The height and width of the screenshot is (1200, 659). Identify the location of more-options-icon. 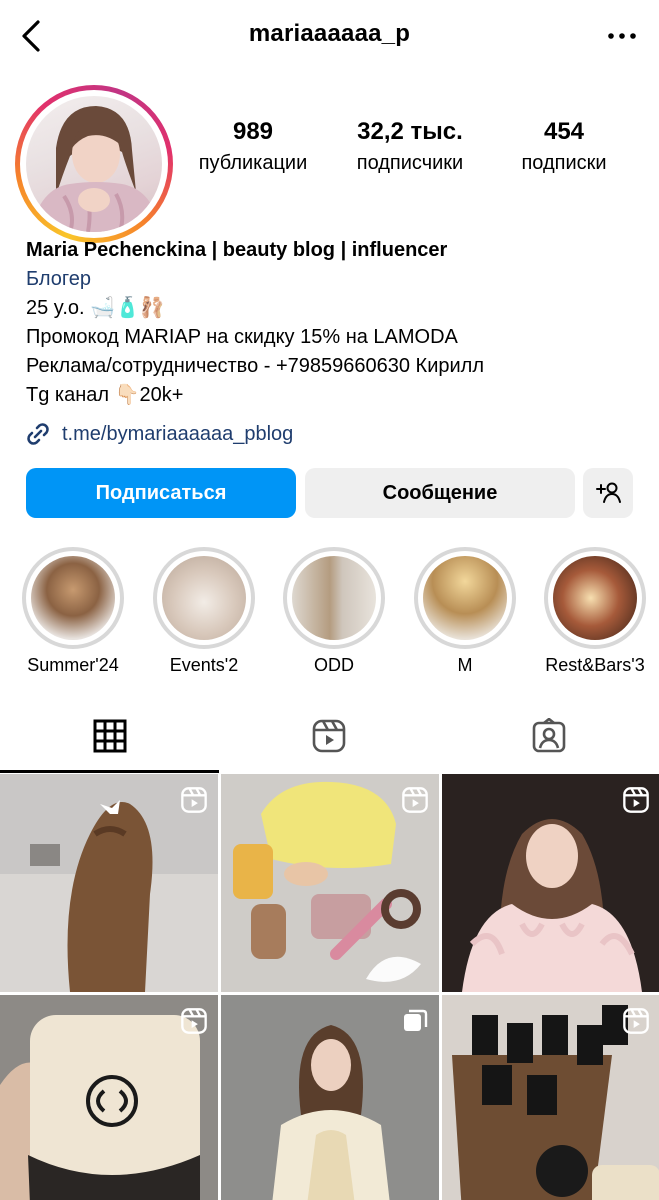
(622, 36).